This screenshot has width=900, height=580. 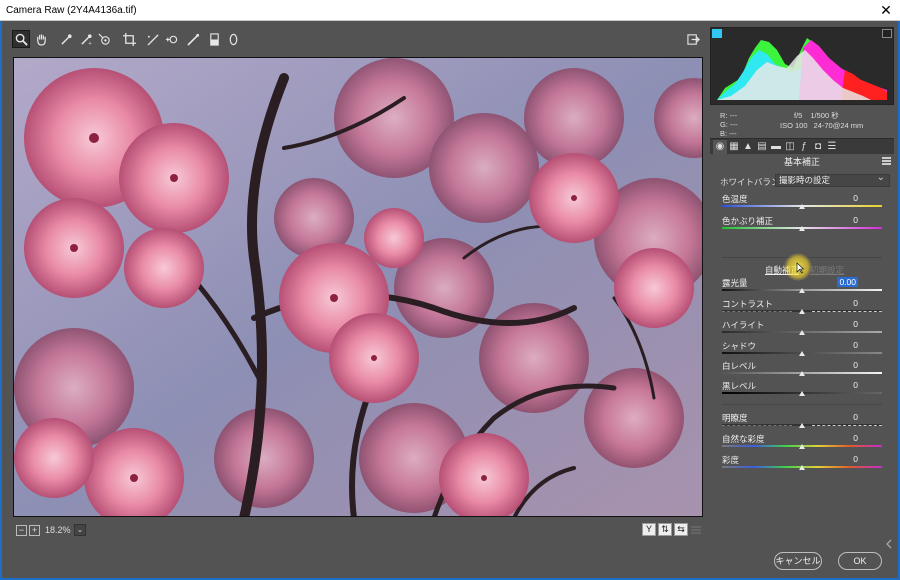 What do you see at coordinates (889, 544) in the screenshot?
I see `panel-scroll-left-icon` at bounding box center [889, 544].